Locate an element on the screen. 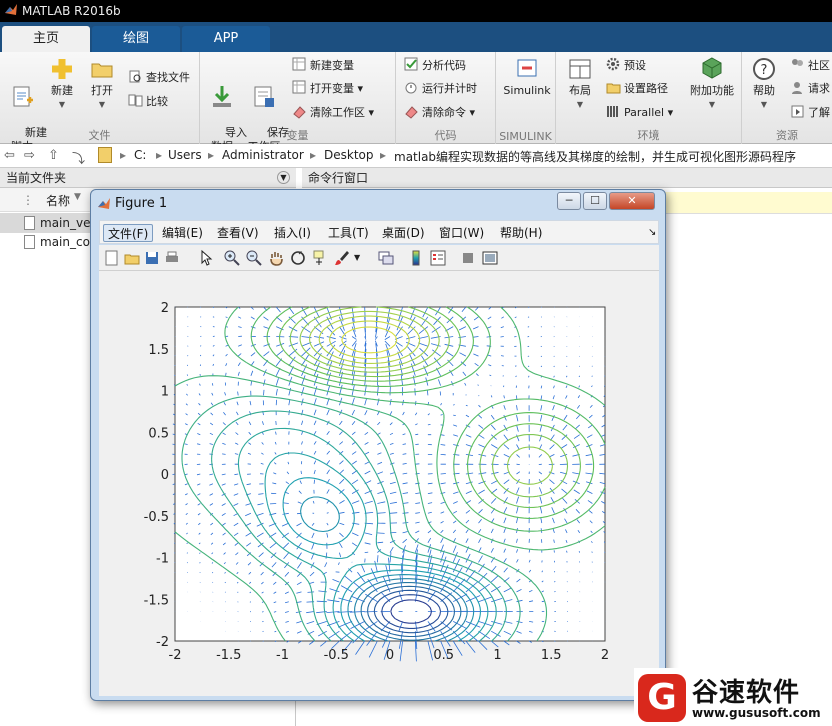 The height and width of the screenshot is (726, 832). y-tick-label: 0.5 is located at coordinates (158, 433).